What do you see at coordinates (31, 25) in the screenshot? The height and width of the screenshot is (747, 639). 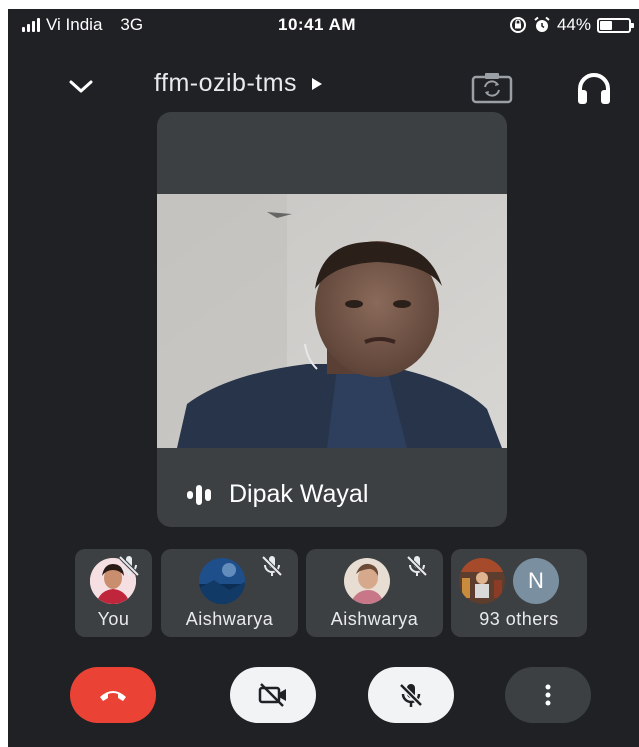 I see `signal-icon` at bounding box center [31, 25].